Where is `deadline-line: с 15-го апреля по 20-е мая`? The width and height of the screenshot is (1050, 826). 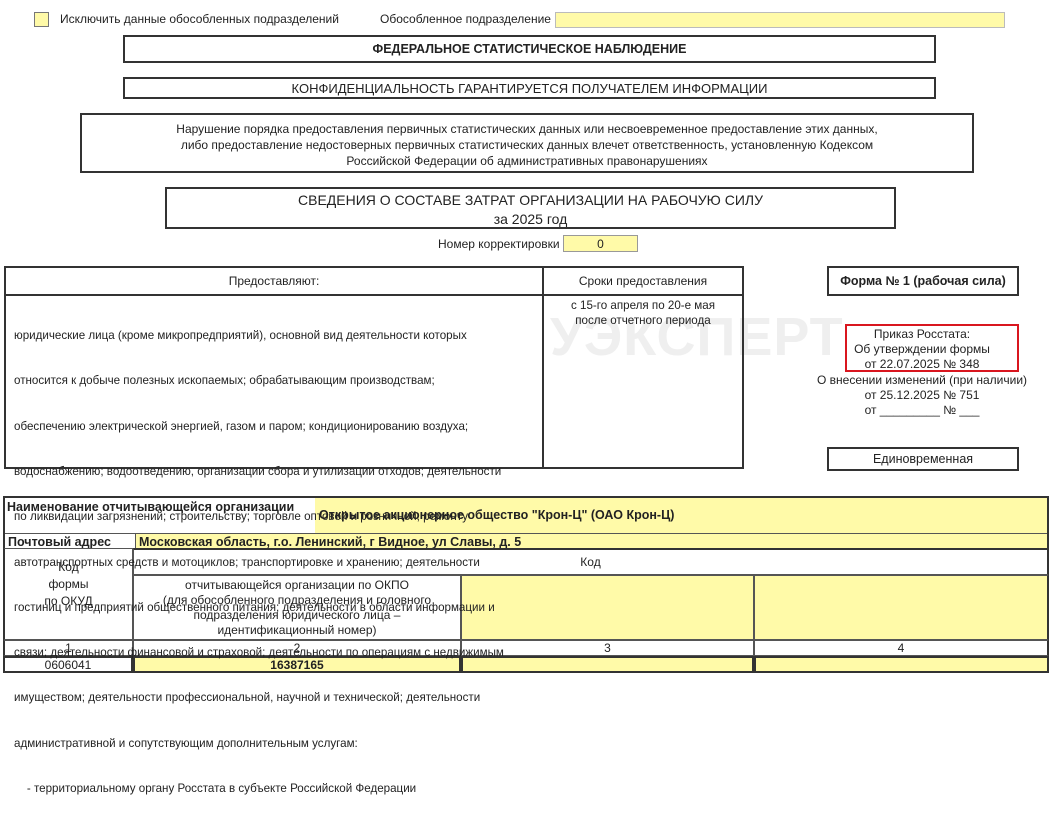
deadline-line: с 15-го апреля по 20-е мая is located at coordinates (643, 305).